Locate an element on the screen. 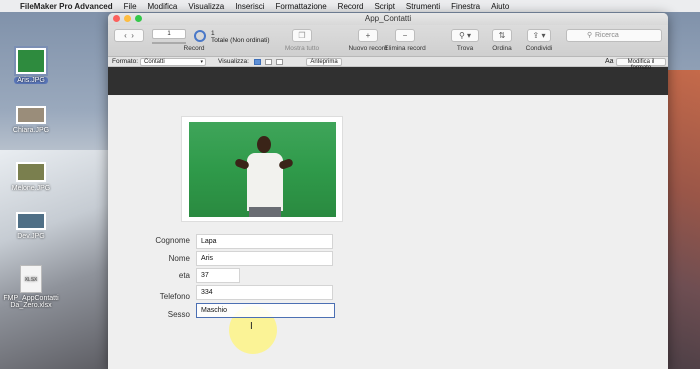 This screenshot has height=369, width=700. desktop-file-chiara: Chiara.JPG is located at coordinates (31, 120).